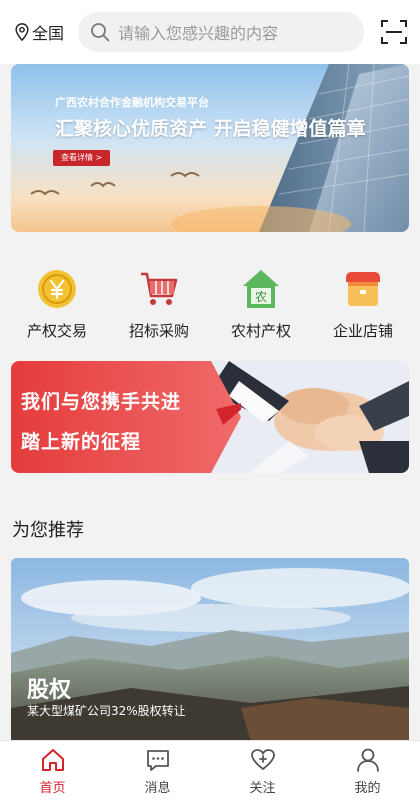  Describe the element at coordinates (157, 760) in the screenshot. I see `message-icon` at that location.